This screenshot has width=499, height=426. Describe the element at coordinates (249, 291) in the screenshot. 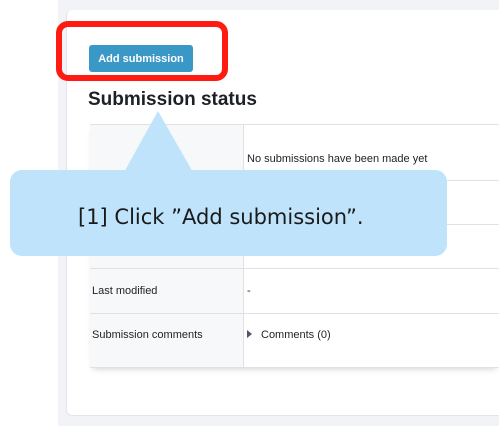

I see `row-value: -` at that location.